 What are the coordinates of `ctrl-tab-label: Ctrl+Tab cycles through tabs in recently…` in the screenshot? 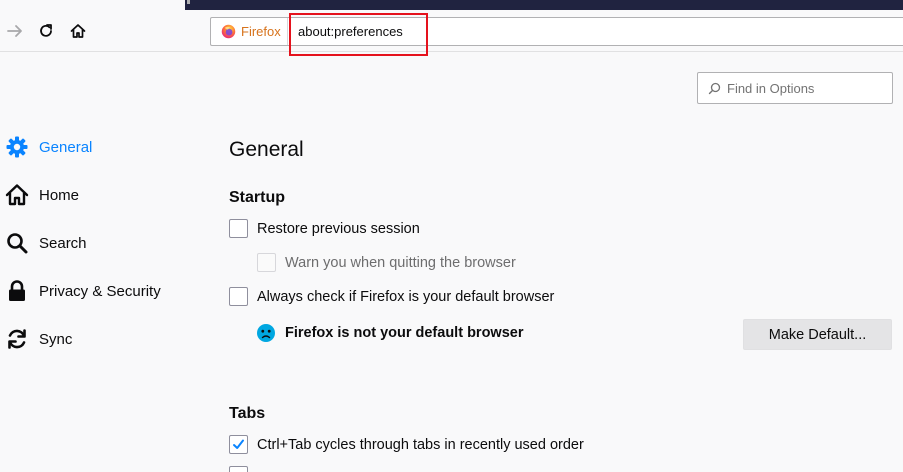 It's located at (420, 444).